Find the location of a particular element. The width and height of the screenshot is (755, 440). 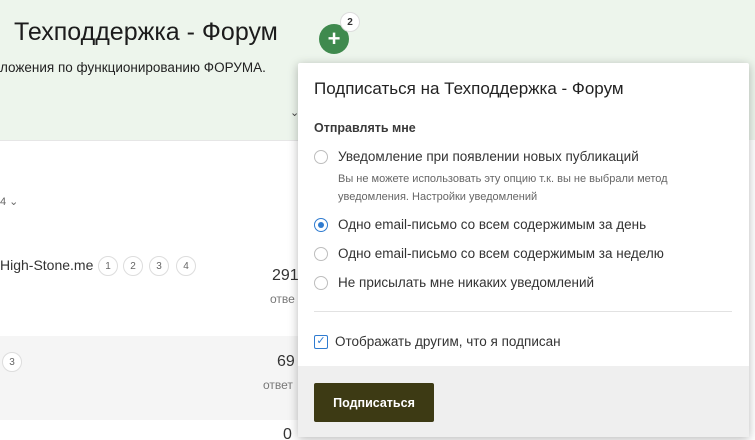

reply-count: 291 is located at coordinates (285, 275).